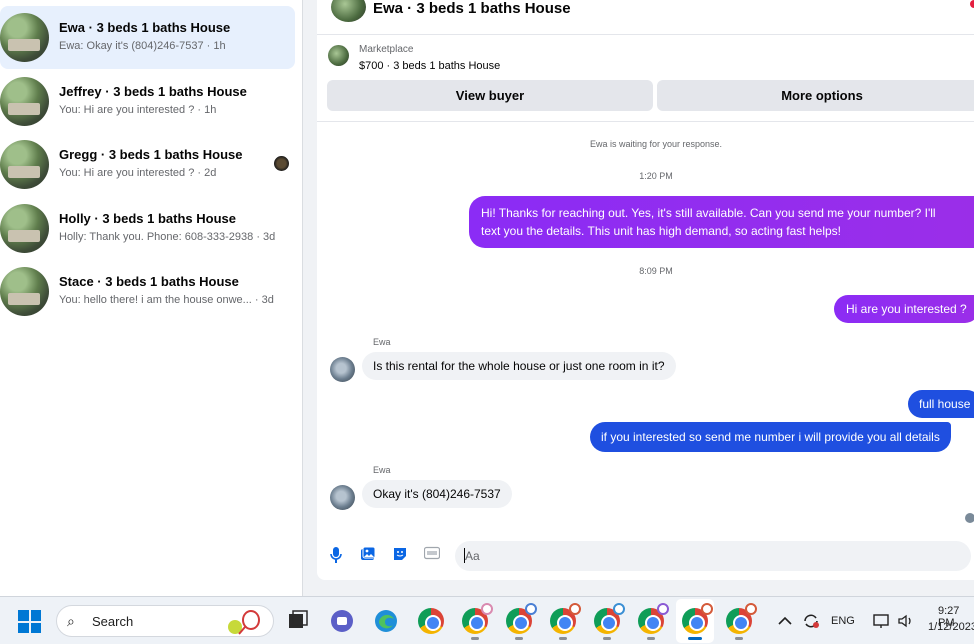 The height and width of the screenshot is (644, 974). What do you see at coordinates (811, 621) in the screenshot?
I see `sync-icon` at bounding box center [811, 621].